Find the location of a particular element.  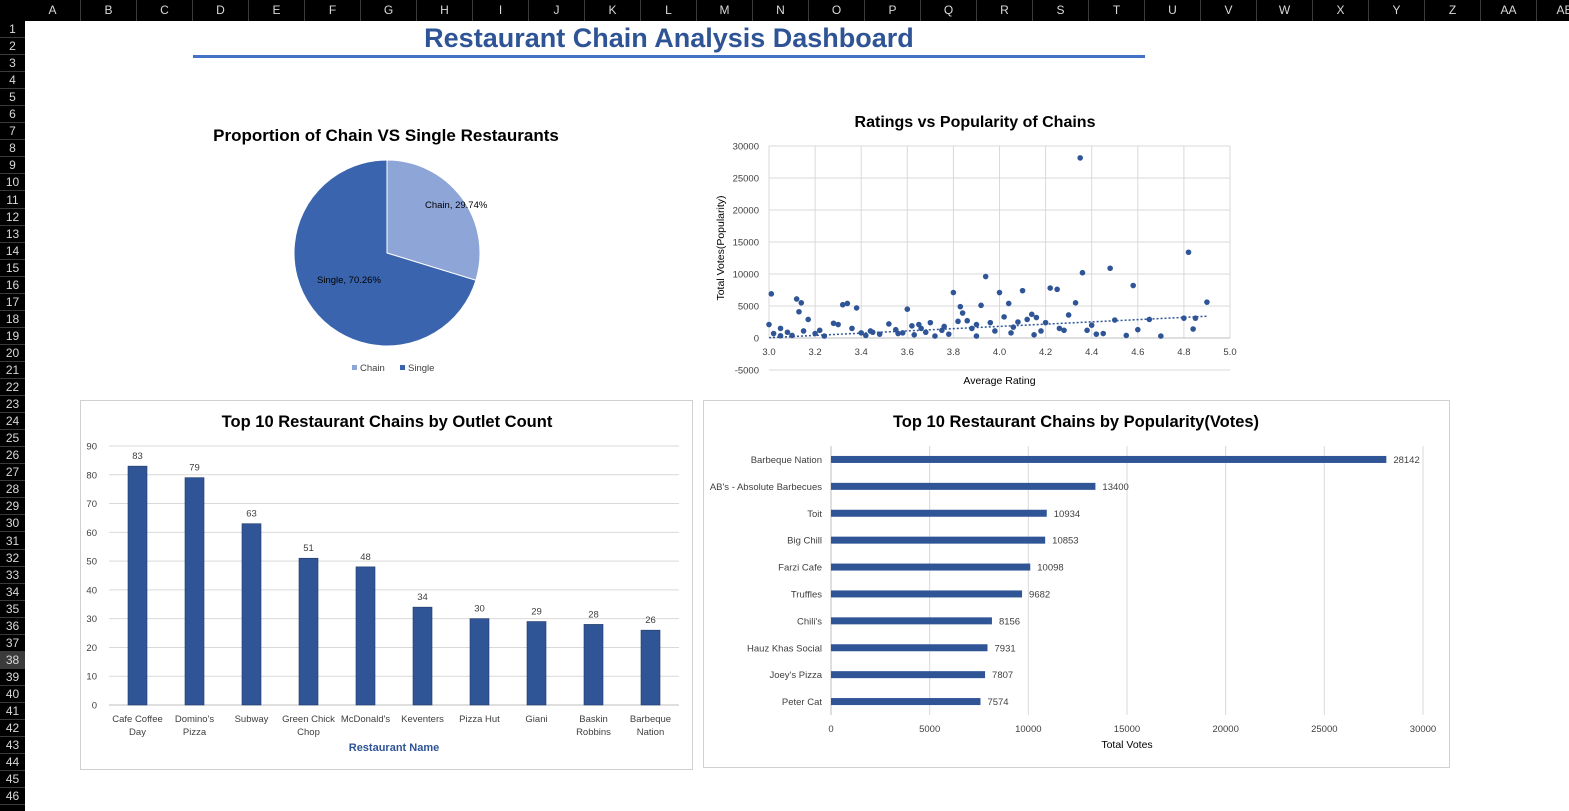

row-header-46: 46 is located at coordinates (12, 797).